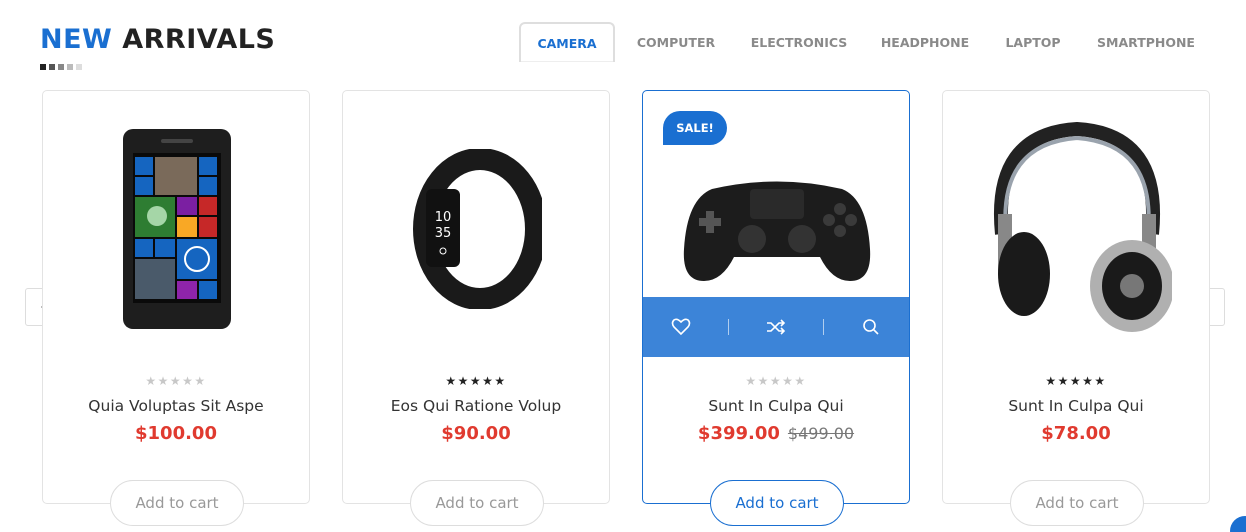 The width and height of the screenshot is (1246, 532). I want to click on product-price: $90.00, so click(476, 433).